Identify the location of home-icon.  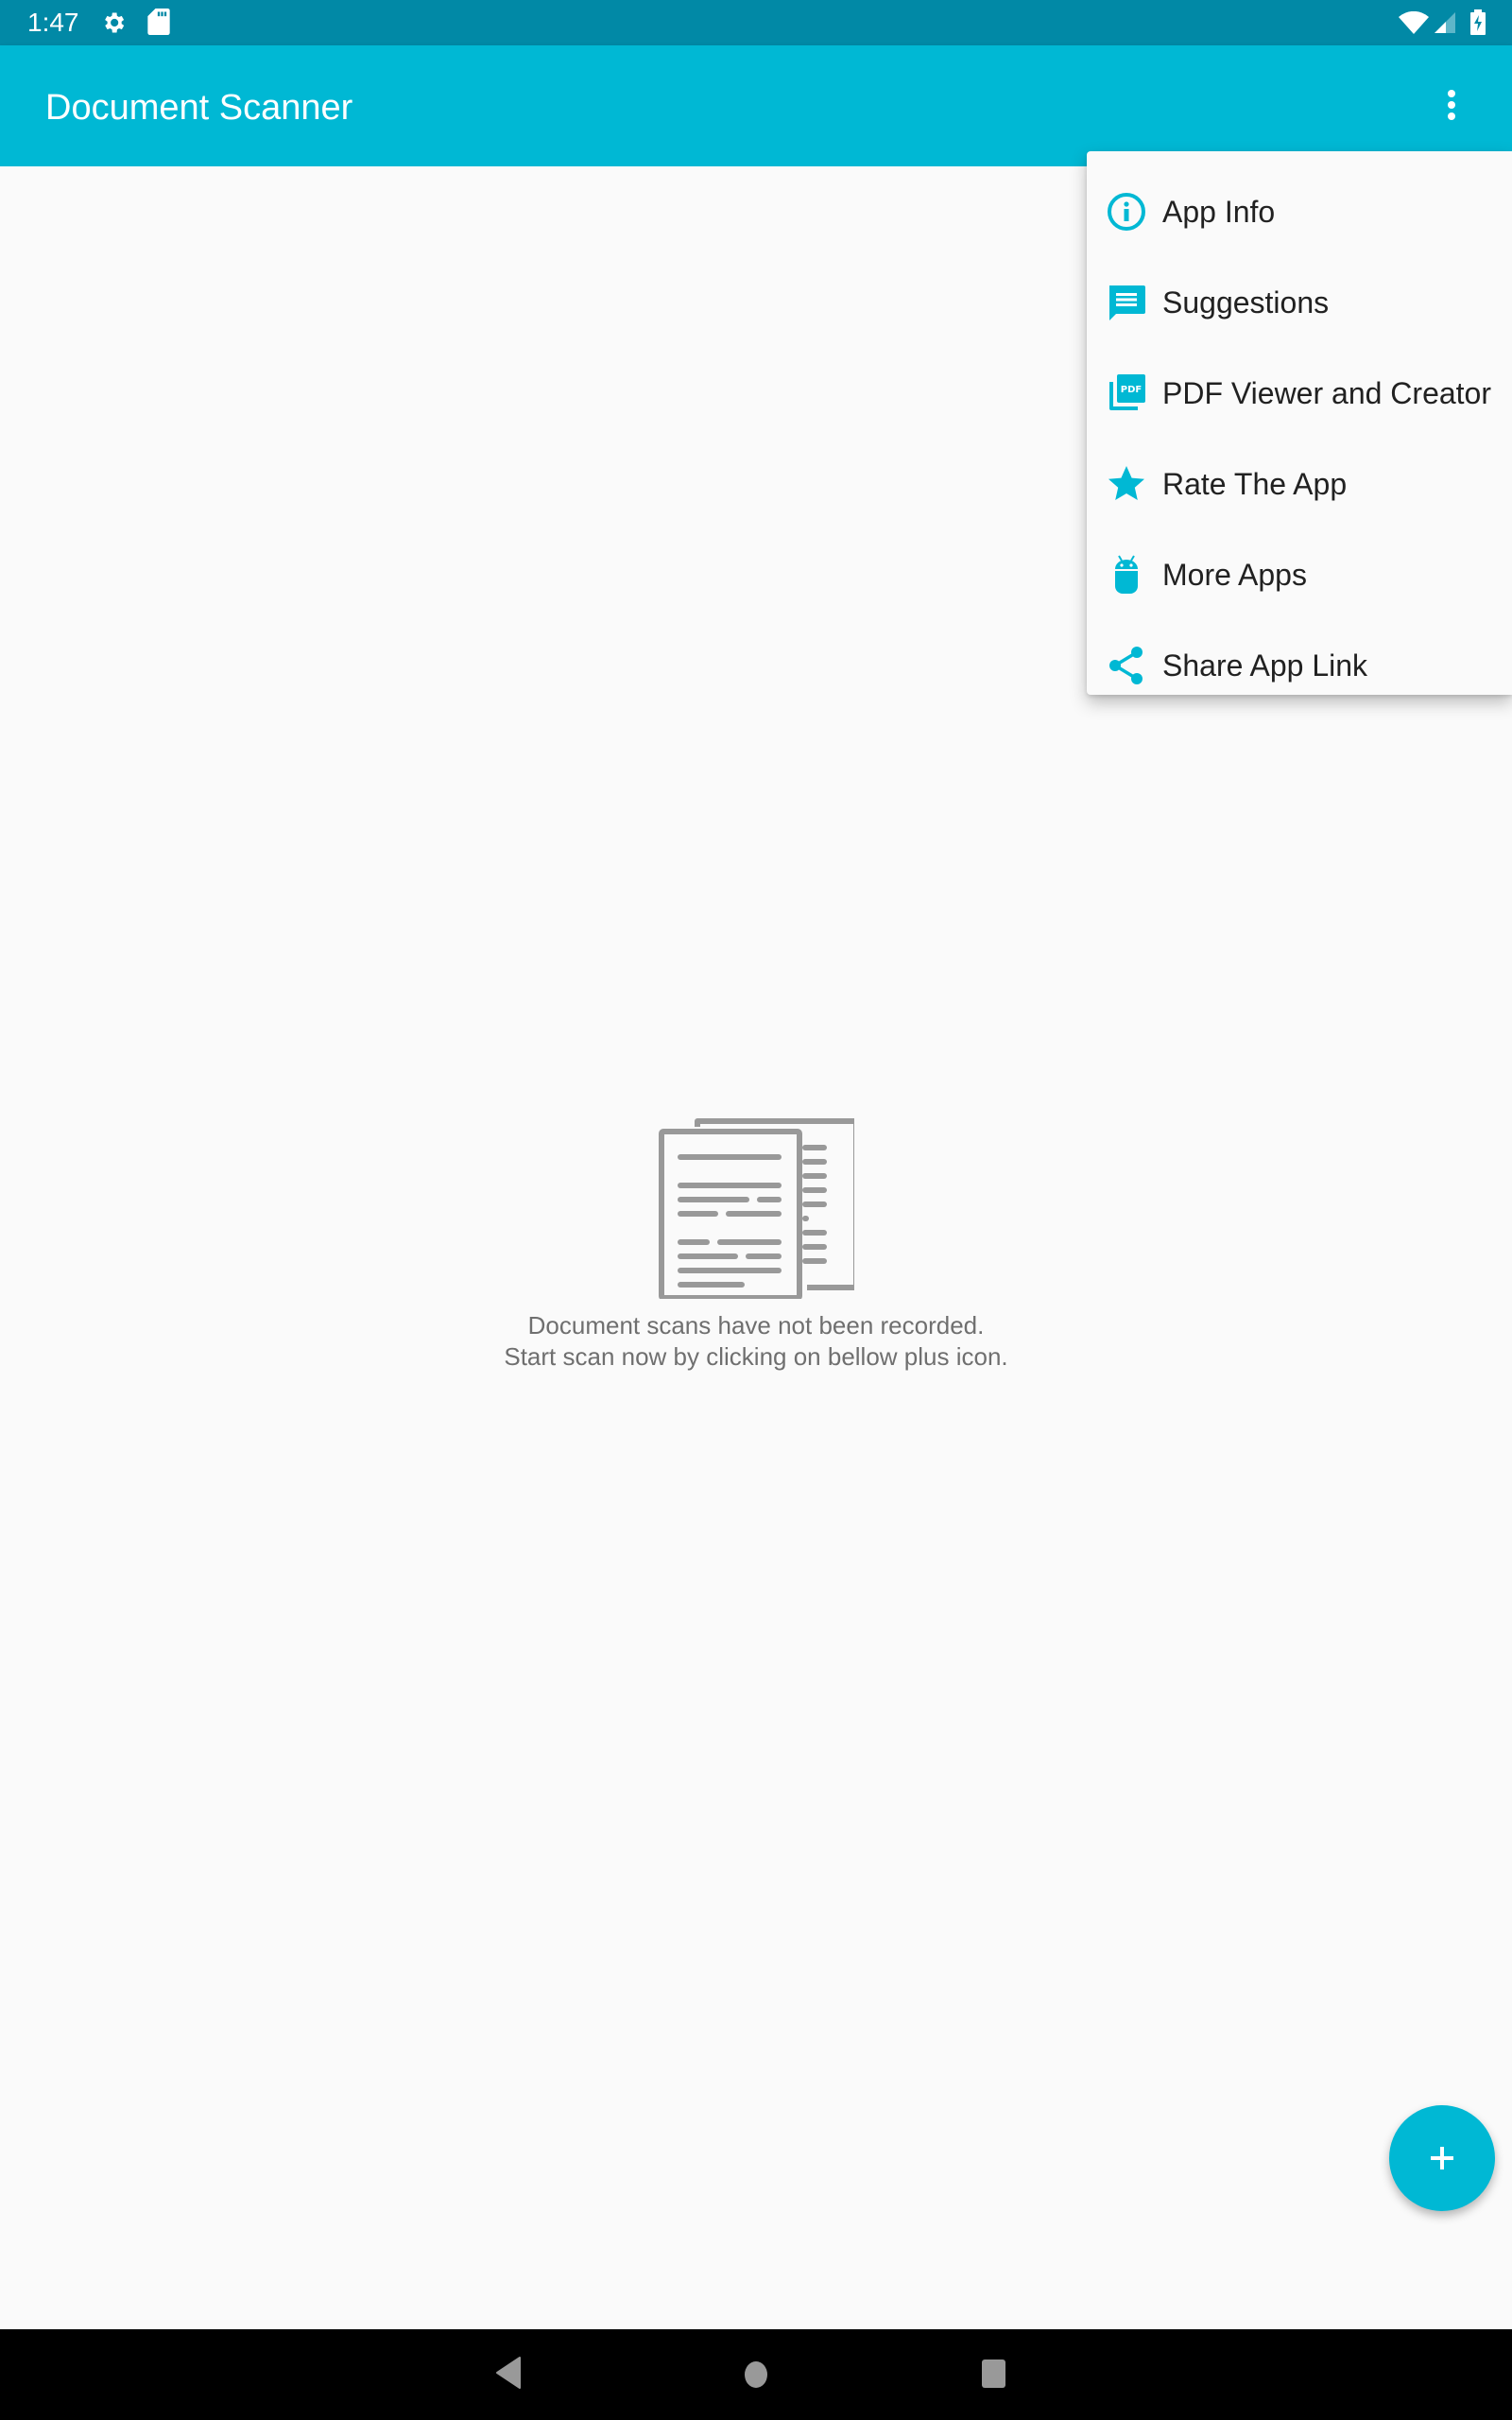
(756, 2374).